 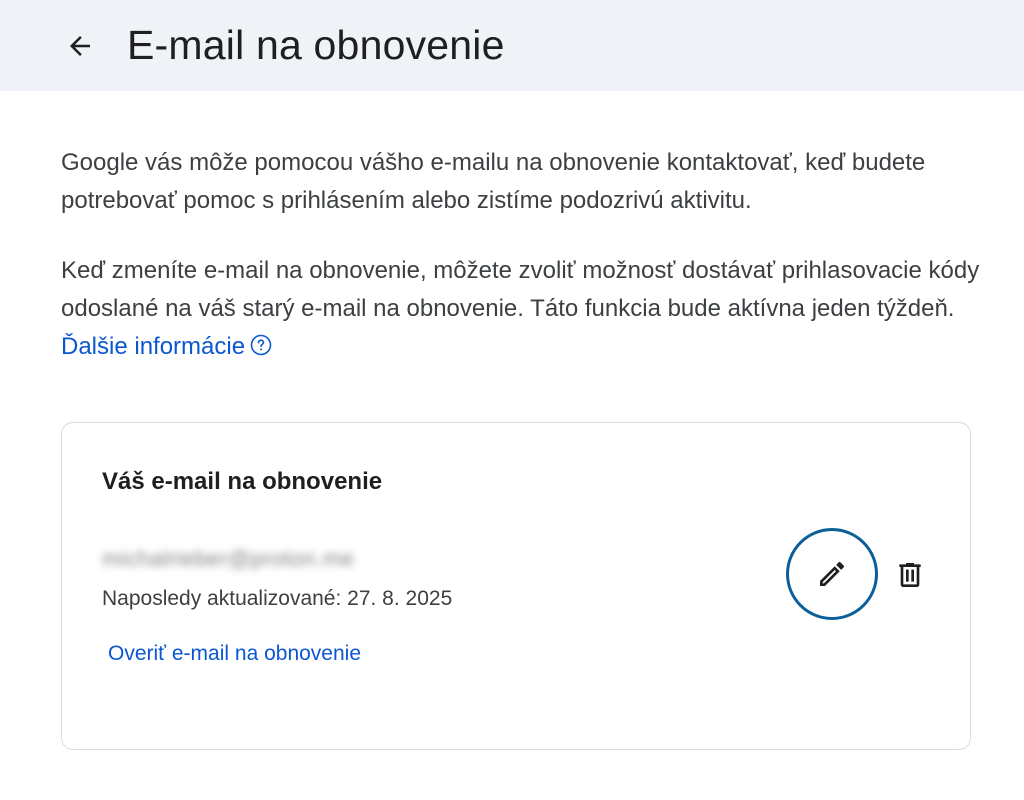 What do you see at coordinates (277, 598) in the screenshot?
I see `last-updated-text: Naposledy aktualizované: 27. 8. 2025` at bounding box center [277, 598].